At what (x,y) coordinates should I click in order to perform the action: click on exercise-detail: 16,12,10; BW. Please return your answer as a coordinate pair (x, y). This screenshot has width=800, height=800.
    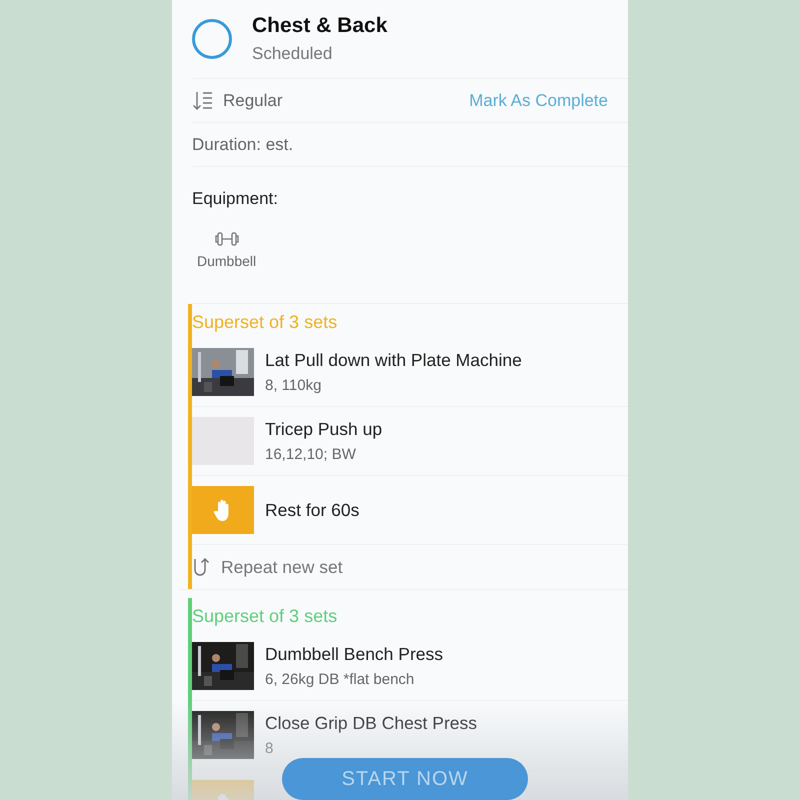
    Looking at the image, I should click on (311, 454).